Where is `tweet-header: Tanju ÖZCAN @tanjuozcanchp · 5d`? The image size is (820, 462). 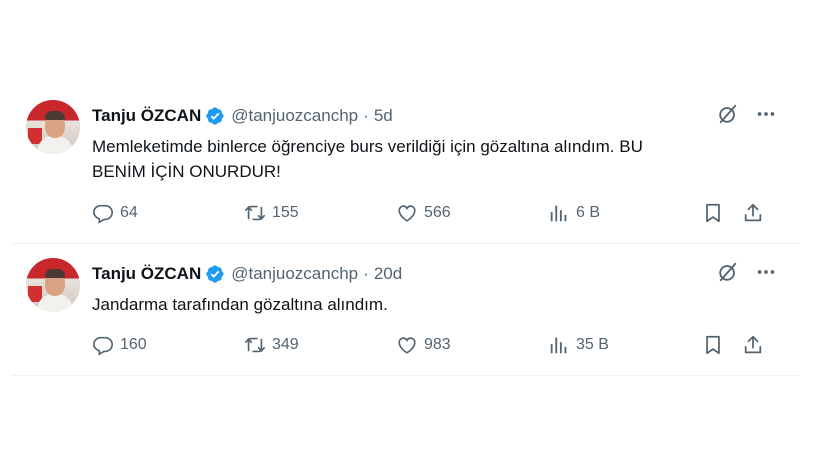 tweet-header: Tanju ÖZCAN @tanjuozcanchp · 5d is located at coordinates (242, 116).